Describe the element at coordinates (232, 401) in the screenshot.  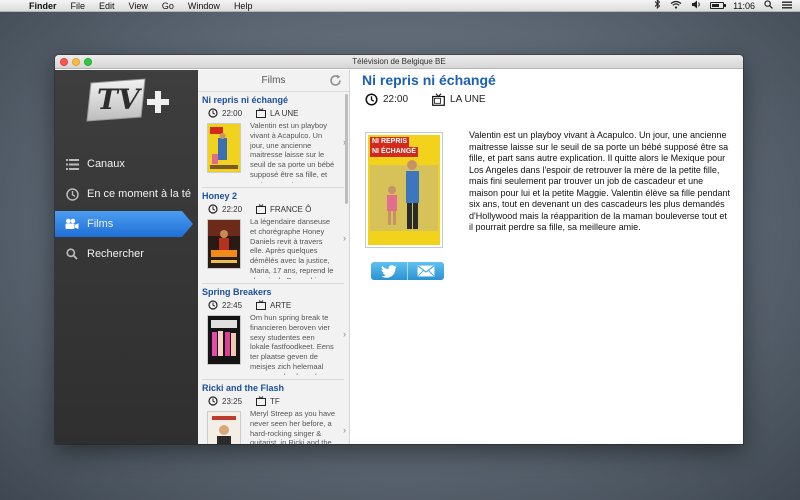
I see `film-time: 23:25` at that location.